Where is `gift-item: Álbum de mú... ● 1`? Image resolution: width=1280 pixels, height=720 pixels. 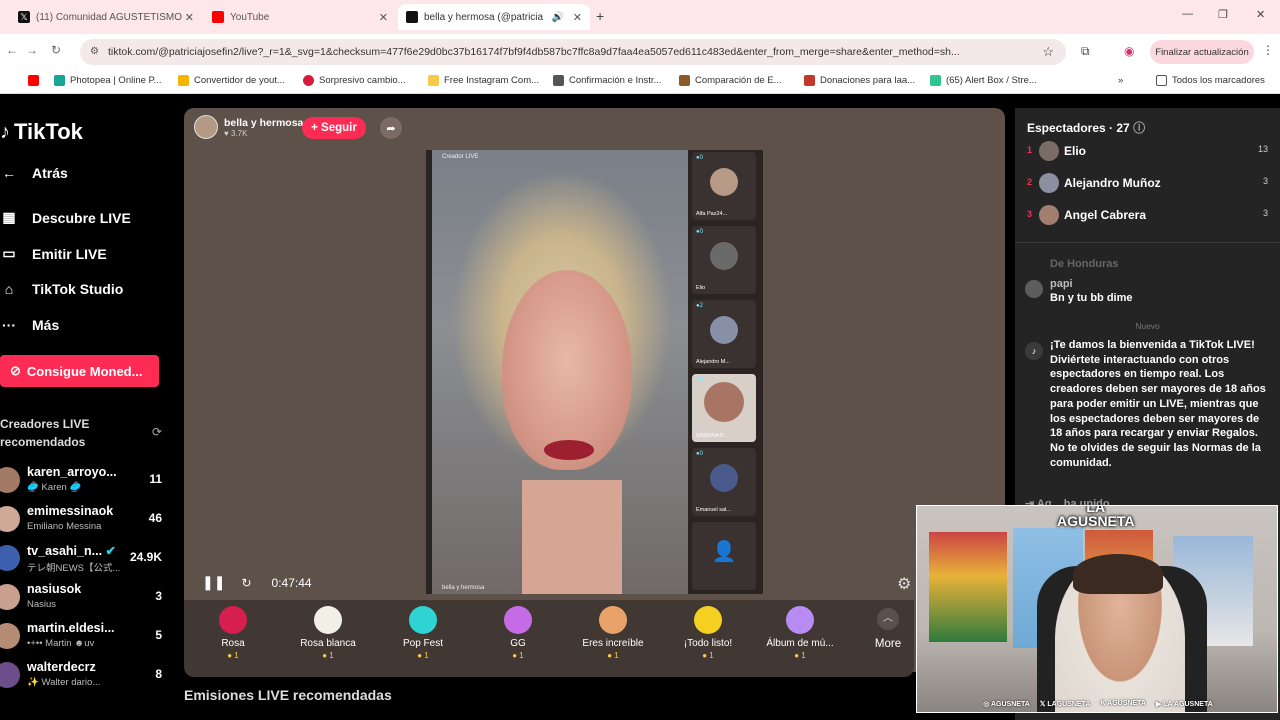 gift-item: Álbum de mú... ● 1 is located at coordinates (800, 633).